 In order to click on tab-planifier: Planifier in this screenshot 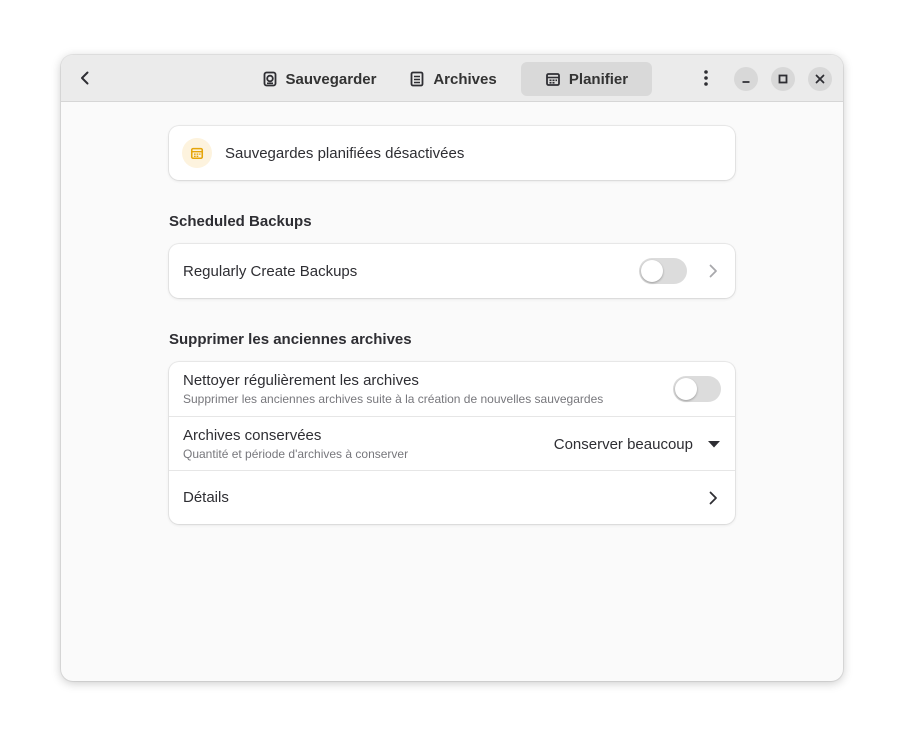, I will do `click(586, 79)`.